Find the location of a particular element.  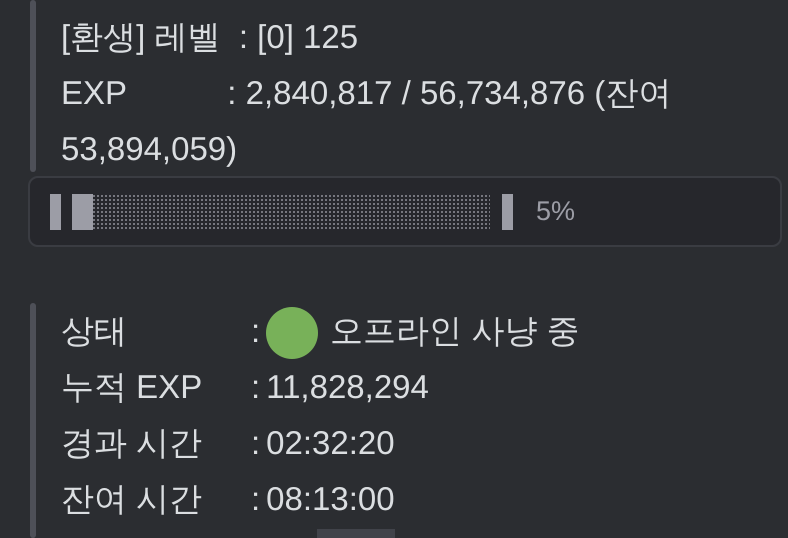

field-value: 08:13:00 is located at coordinates (330, 499).